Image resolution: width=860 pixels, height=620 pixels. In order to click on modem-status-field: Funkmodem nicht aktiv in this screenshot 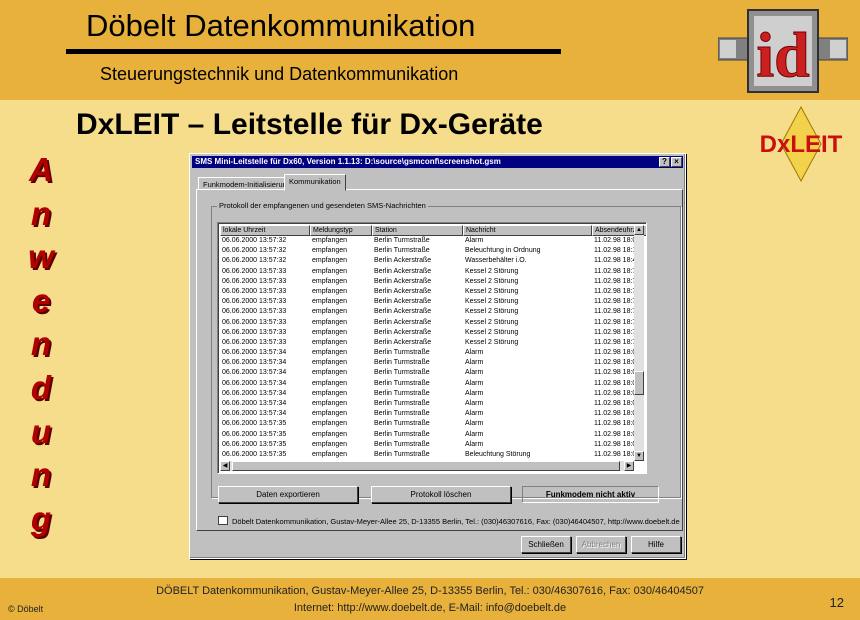, I will do `click(590, 494)`.